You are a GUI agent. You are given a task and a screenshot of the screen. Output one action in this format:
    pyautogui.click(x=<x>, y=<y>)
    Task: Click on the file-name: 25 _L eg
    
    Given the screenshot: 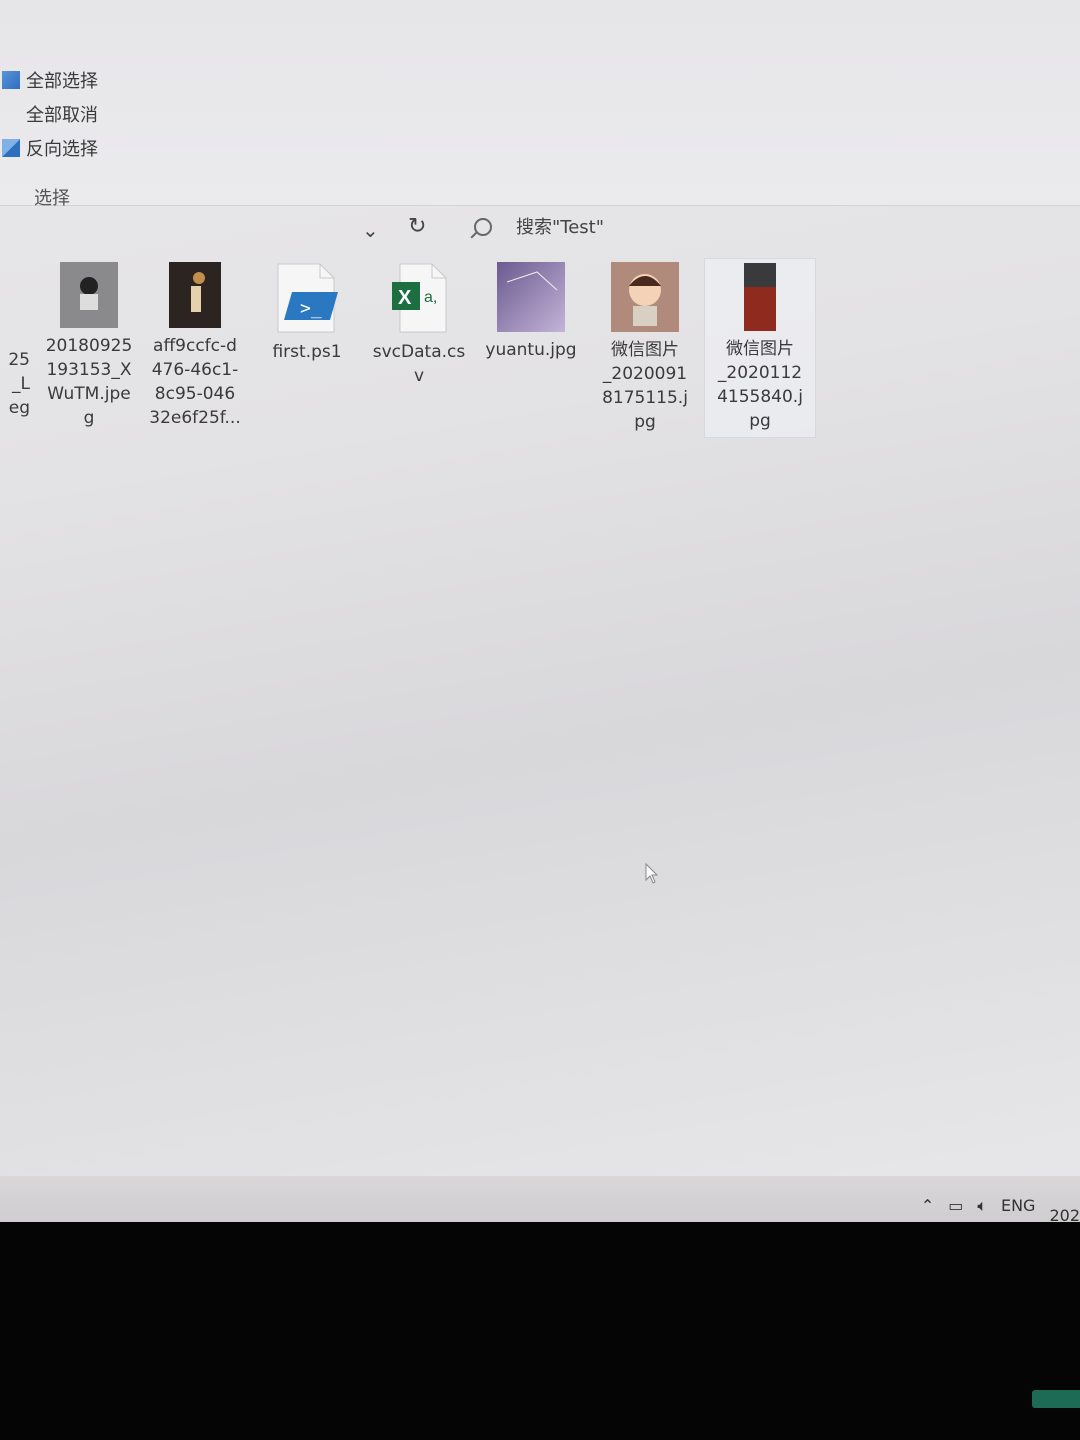 What is the action you would take?
    pyautogui.click(x=19, y=384)
    